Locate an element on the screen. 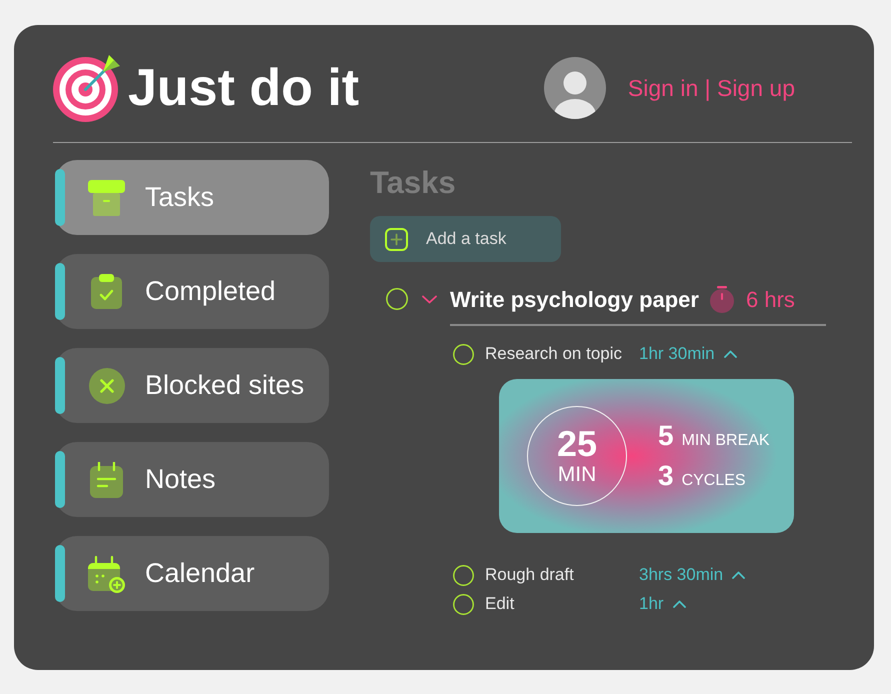 The width and height of the screenshot is (891, 694). task-checkbox is located at coordinates (397, 299).